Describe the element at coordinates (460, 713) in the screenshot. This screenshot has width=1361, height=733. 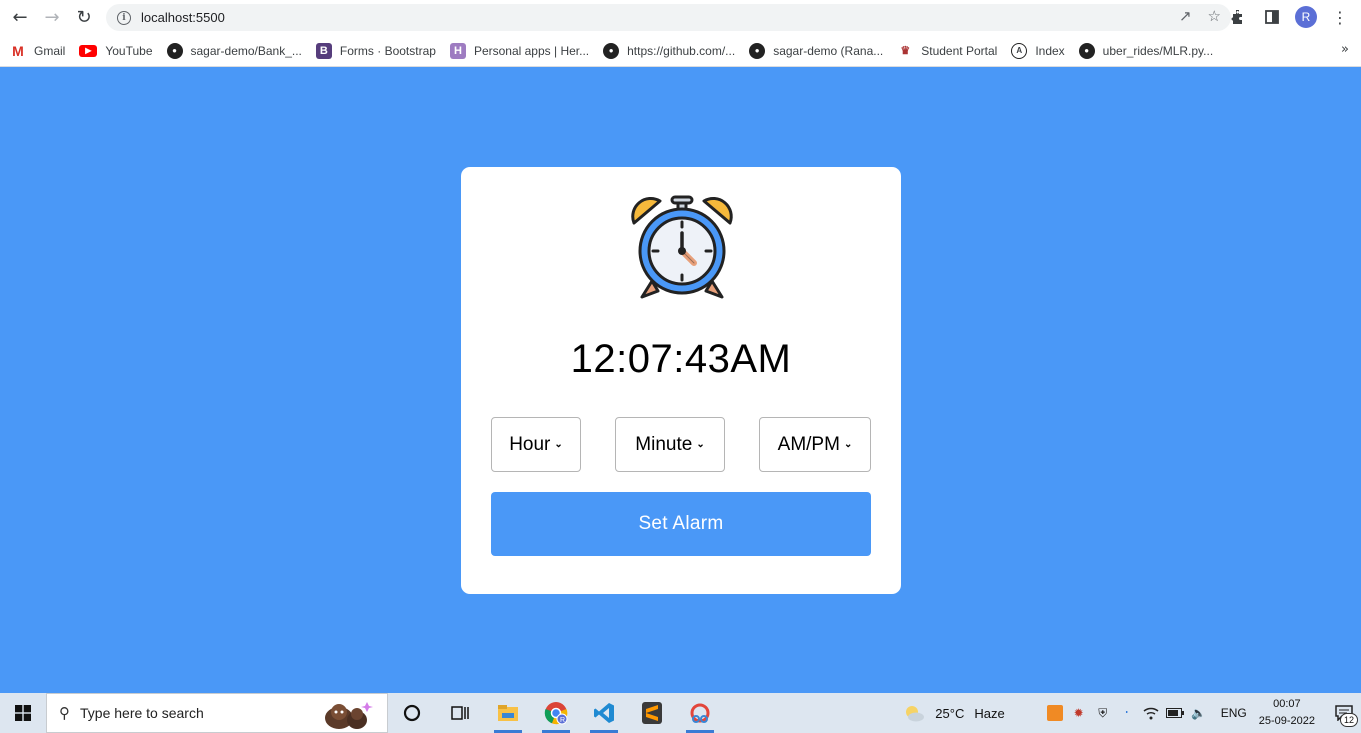
I see `task-view-icon` at that location.